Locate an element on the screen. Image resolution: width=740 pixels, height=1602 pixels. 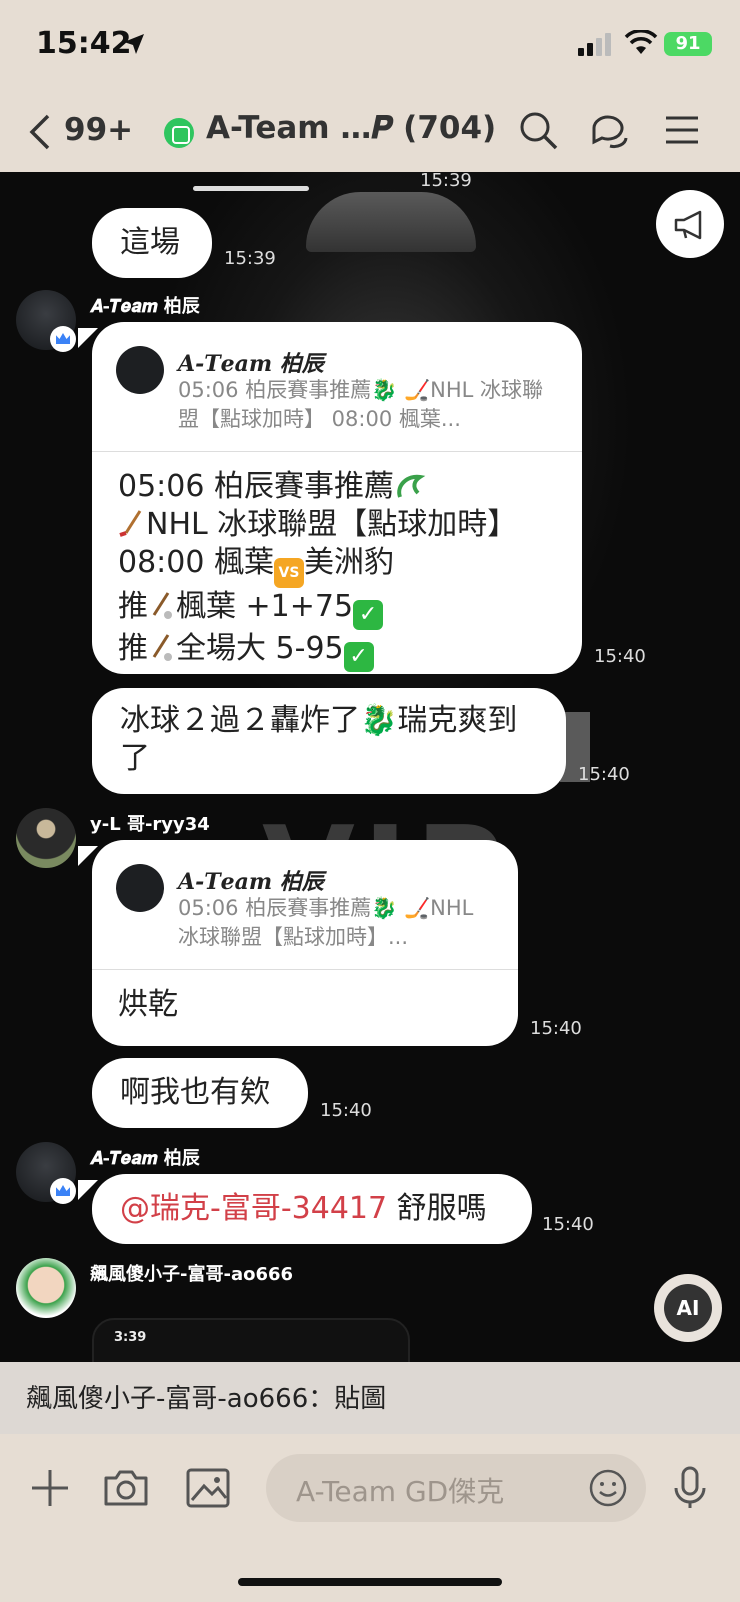
message-line: 楓葉 +1+75 is located at coordinates (265, 606).